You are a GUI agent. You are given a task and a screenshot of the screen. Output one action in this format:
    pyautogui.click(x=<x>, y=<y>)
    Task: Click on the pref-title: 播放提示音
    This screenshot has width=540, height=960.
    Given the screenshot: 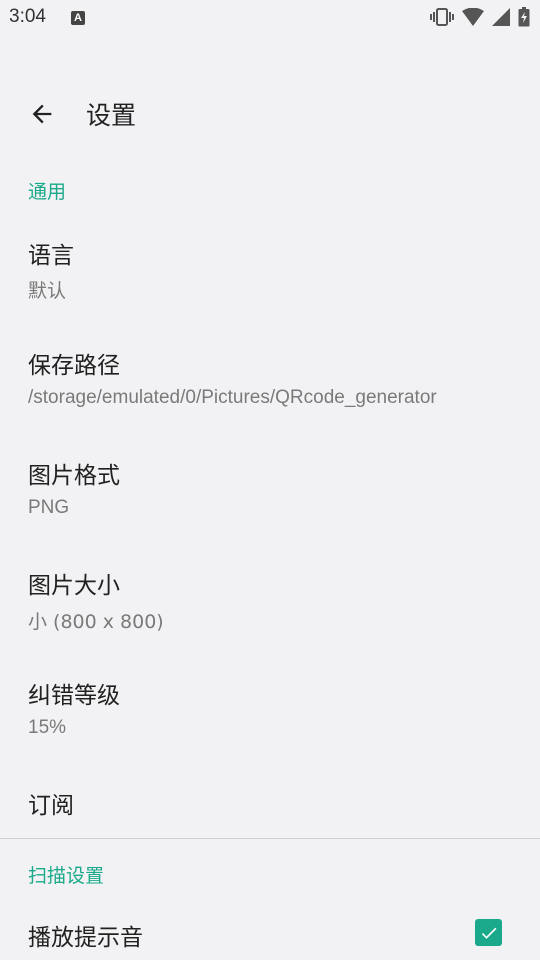 What is the action you would take?
    pyautogui.click(x=85, y=938)
    